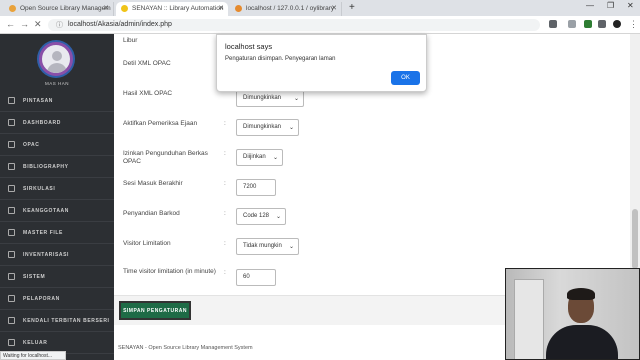  I want to click on sidebar-item-opac: OPAC, so click(57, 145).